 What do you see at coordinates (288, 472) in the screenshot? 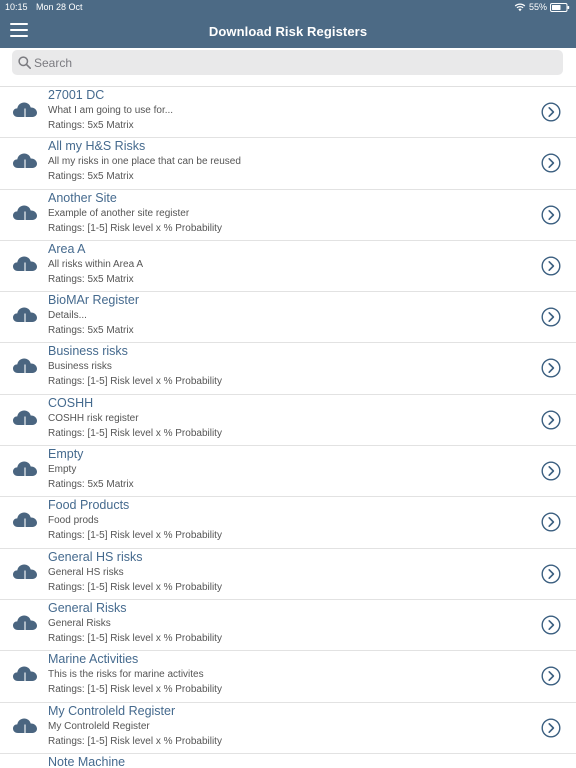
I see `list-item: Empty Empty Ratings: 5x5 Matrix` at bounding box center [288, 472].